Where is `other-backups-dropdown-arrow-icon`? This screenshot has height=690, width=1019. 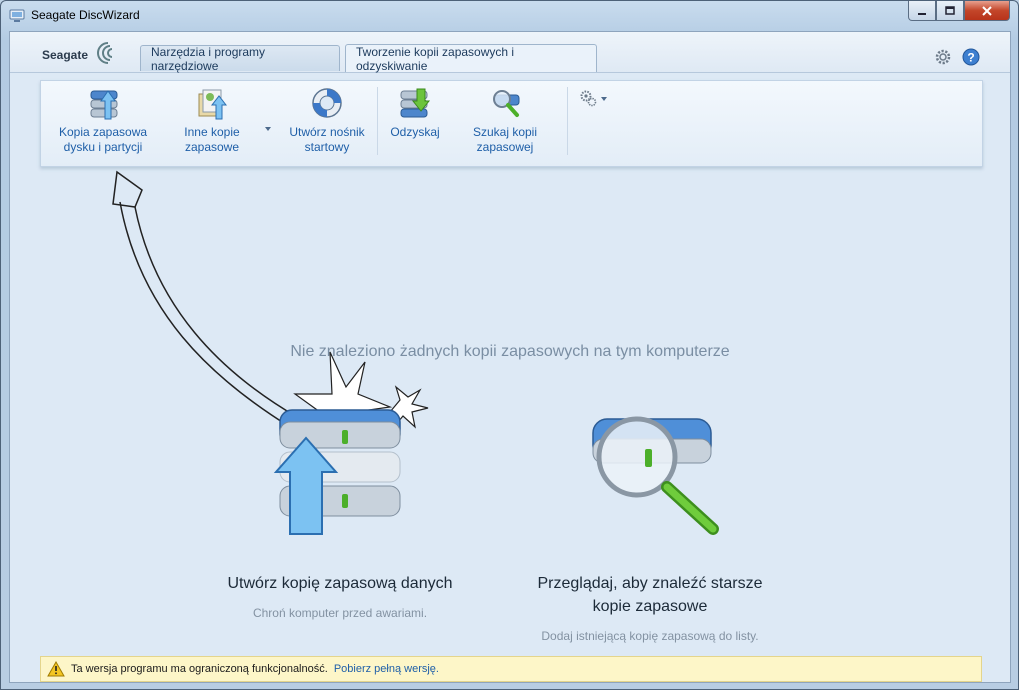 other-backups-dropdown-arrow-icon is located at coordinates (268, 129).